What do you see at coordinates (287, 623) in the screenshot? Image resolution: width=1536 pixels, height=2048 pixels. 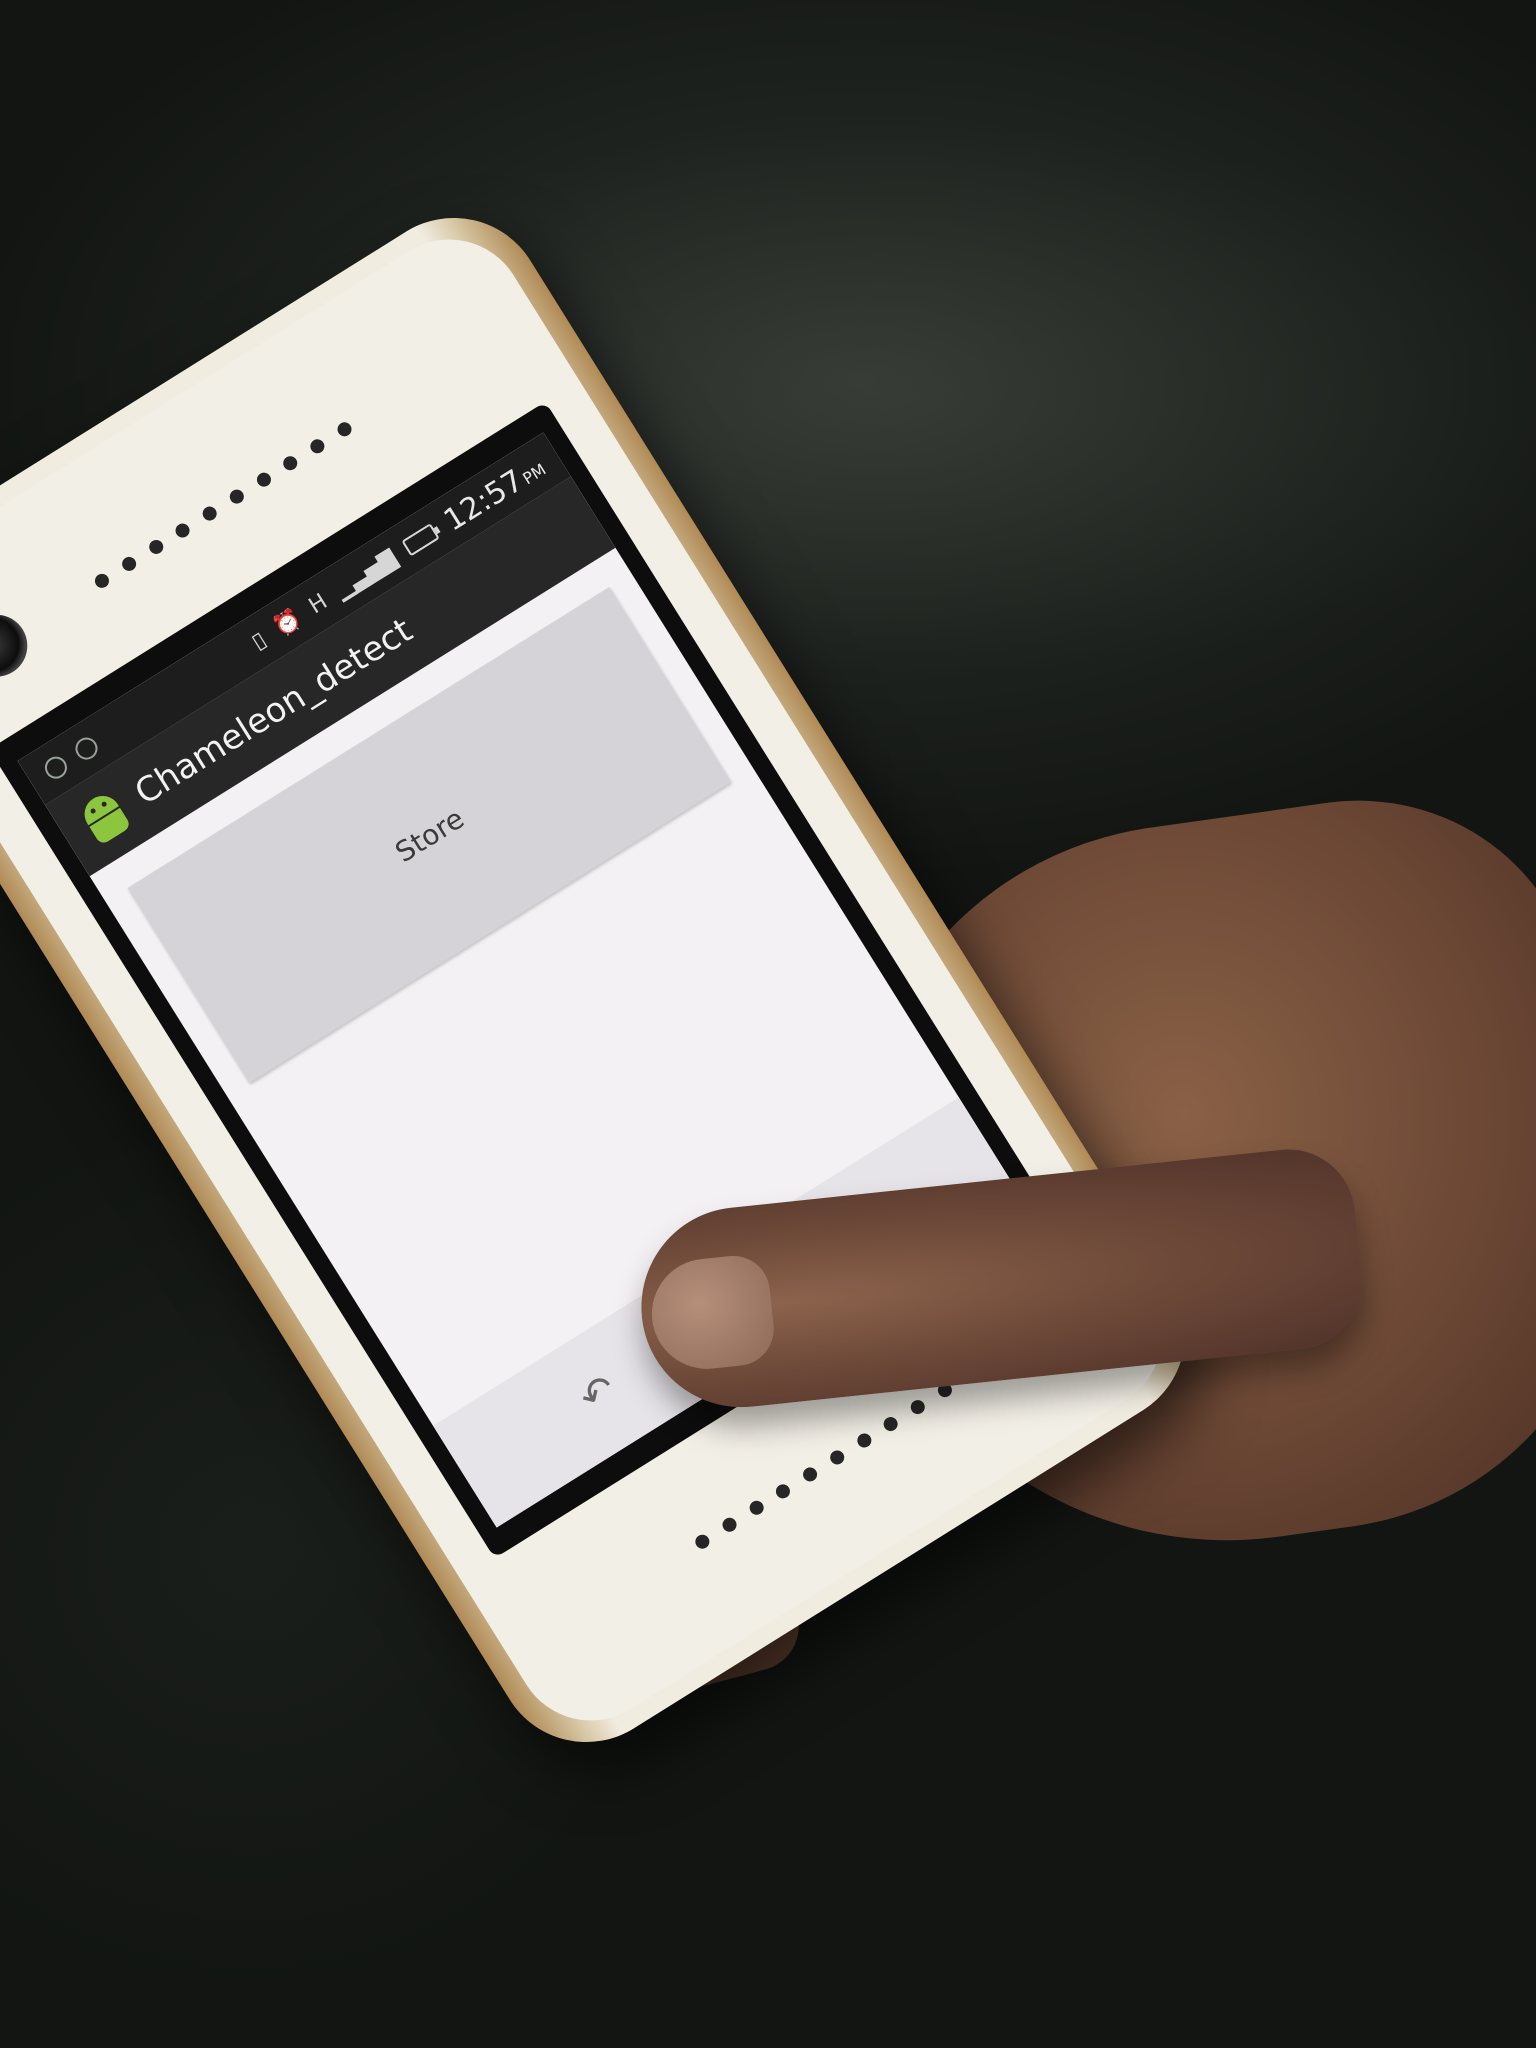 I see `alarm-icon: ⏰` at bounding box center [287, 623].